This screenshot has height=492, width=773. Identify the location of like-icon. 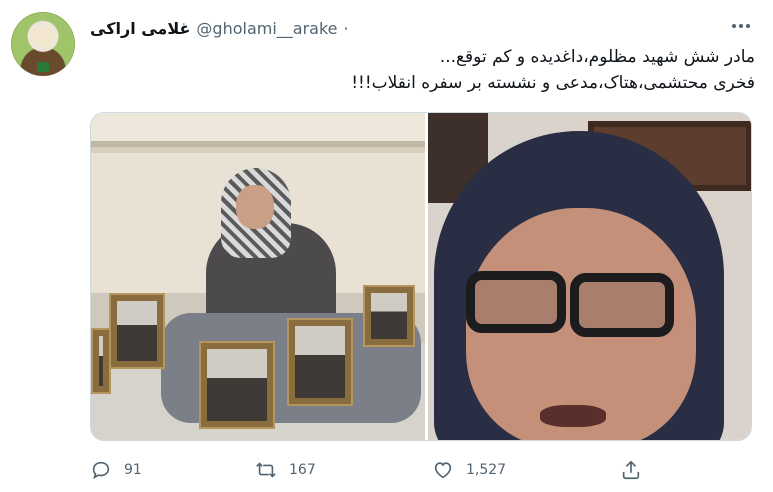
(443, 470).